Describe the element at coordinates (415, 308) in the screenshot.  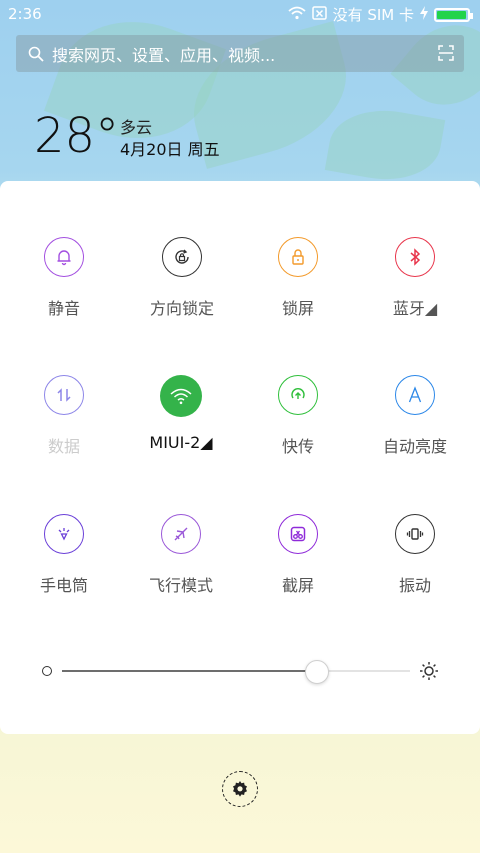
I see `toggle-label: 蓝牙◢` at that location.